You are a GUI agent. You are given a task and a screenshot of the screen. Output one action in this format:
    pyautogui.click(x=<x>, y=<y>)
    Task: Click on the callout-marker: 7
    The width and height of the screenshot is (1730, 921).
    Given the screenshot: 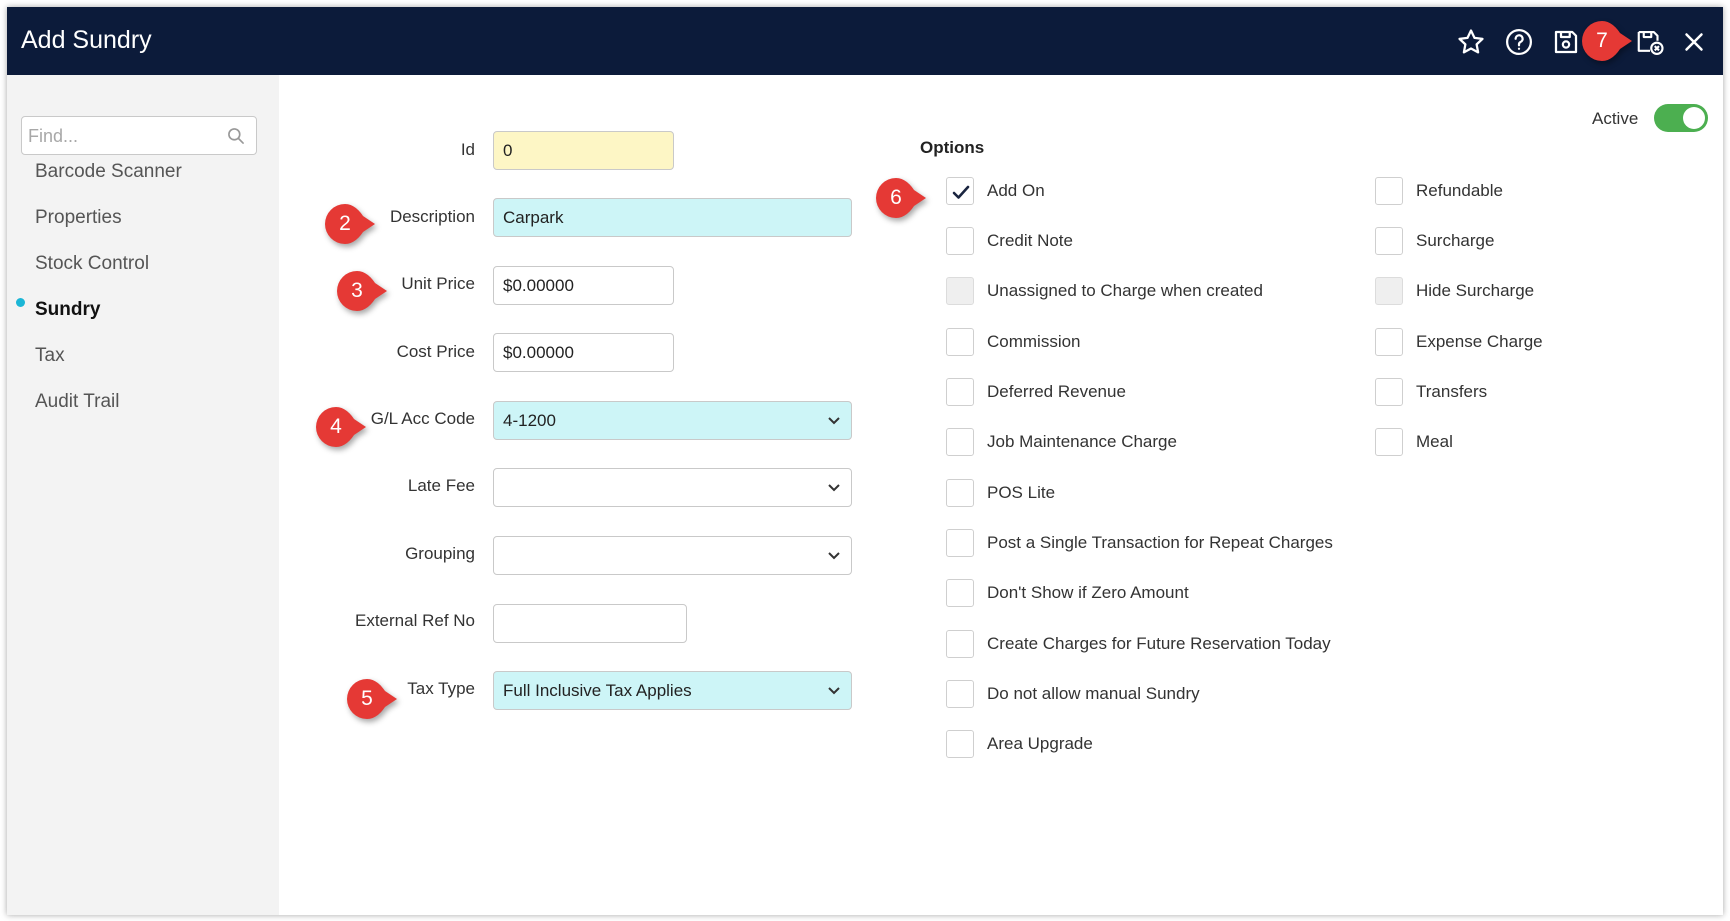 What is the action you would take?
    pyautogui.click(x=1607, y=41)
    